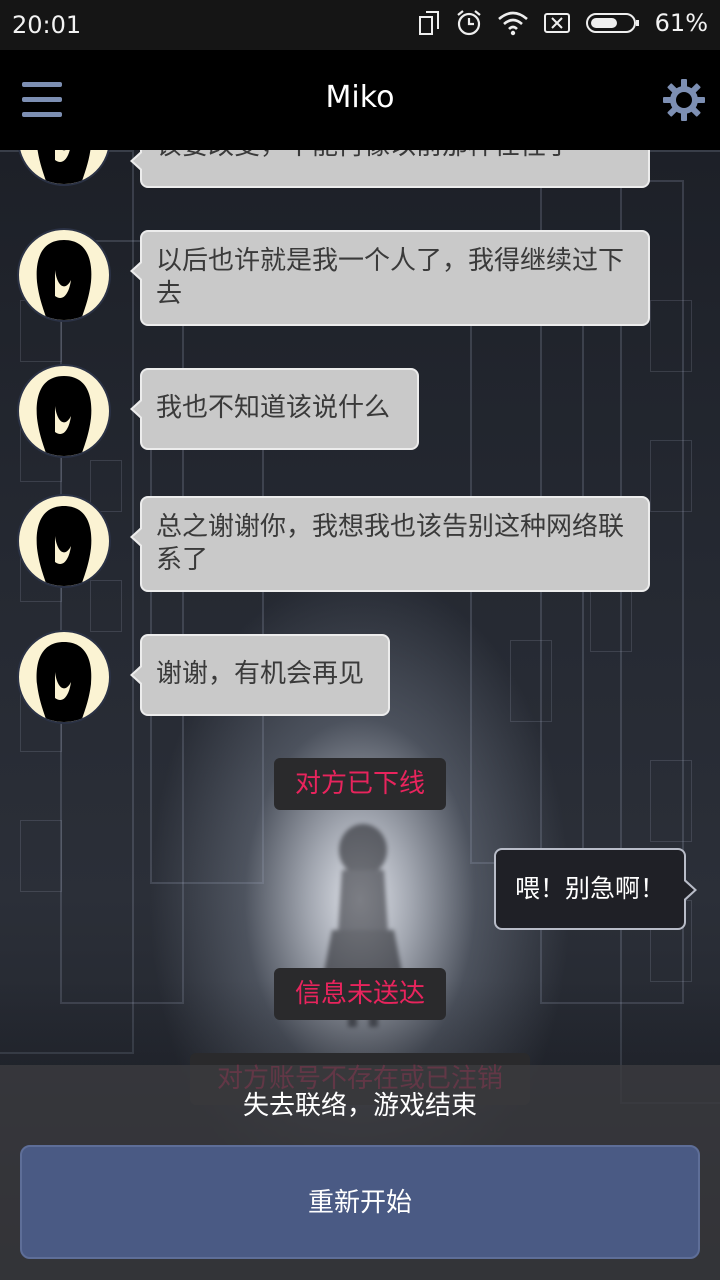 The width and height of the screenshot is (720, 1280). I want to click on message-text: 谢谢，有机会再见, so click(260, 674).